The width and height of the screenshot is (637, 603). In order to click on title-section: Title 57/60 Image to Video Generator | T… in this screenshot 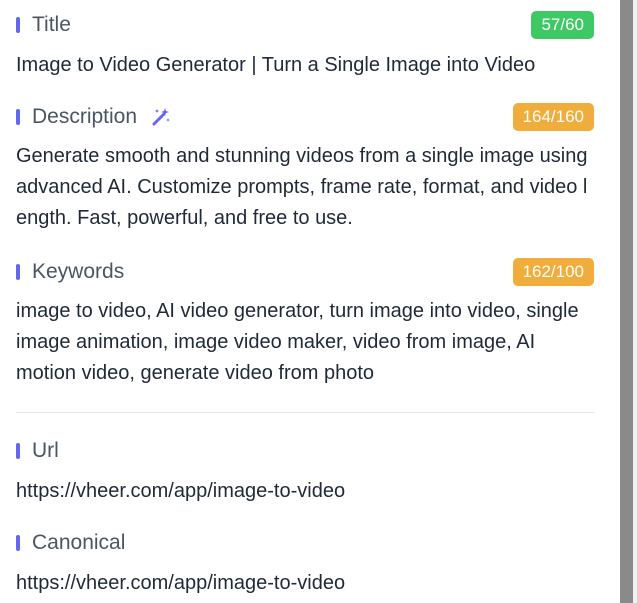, I will do `click(305, 46)`.